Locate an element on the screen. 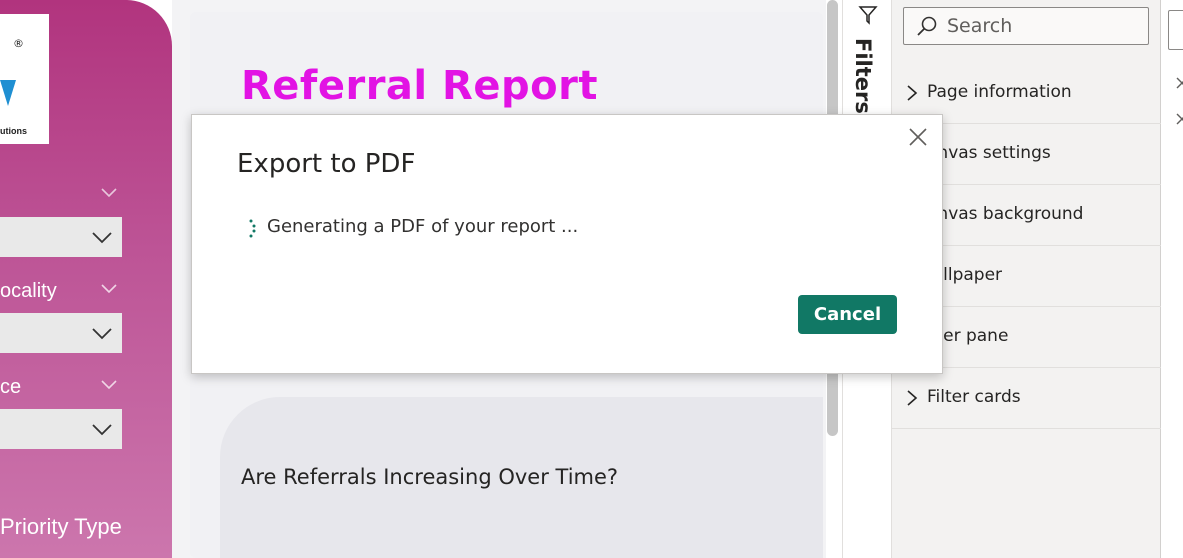 The height and width of the screenshot is (558, 1183). filters-label: Filters is located at coordinates (863, 76).